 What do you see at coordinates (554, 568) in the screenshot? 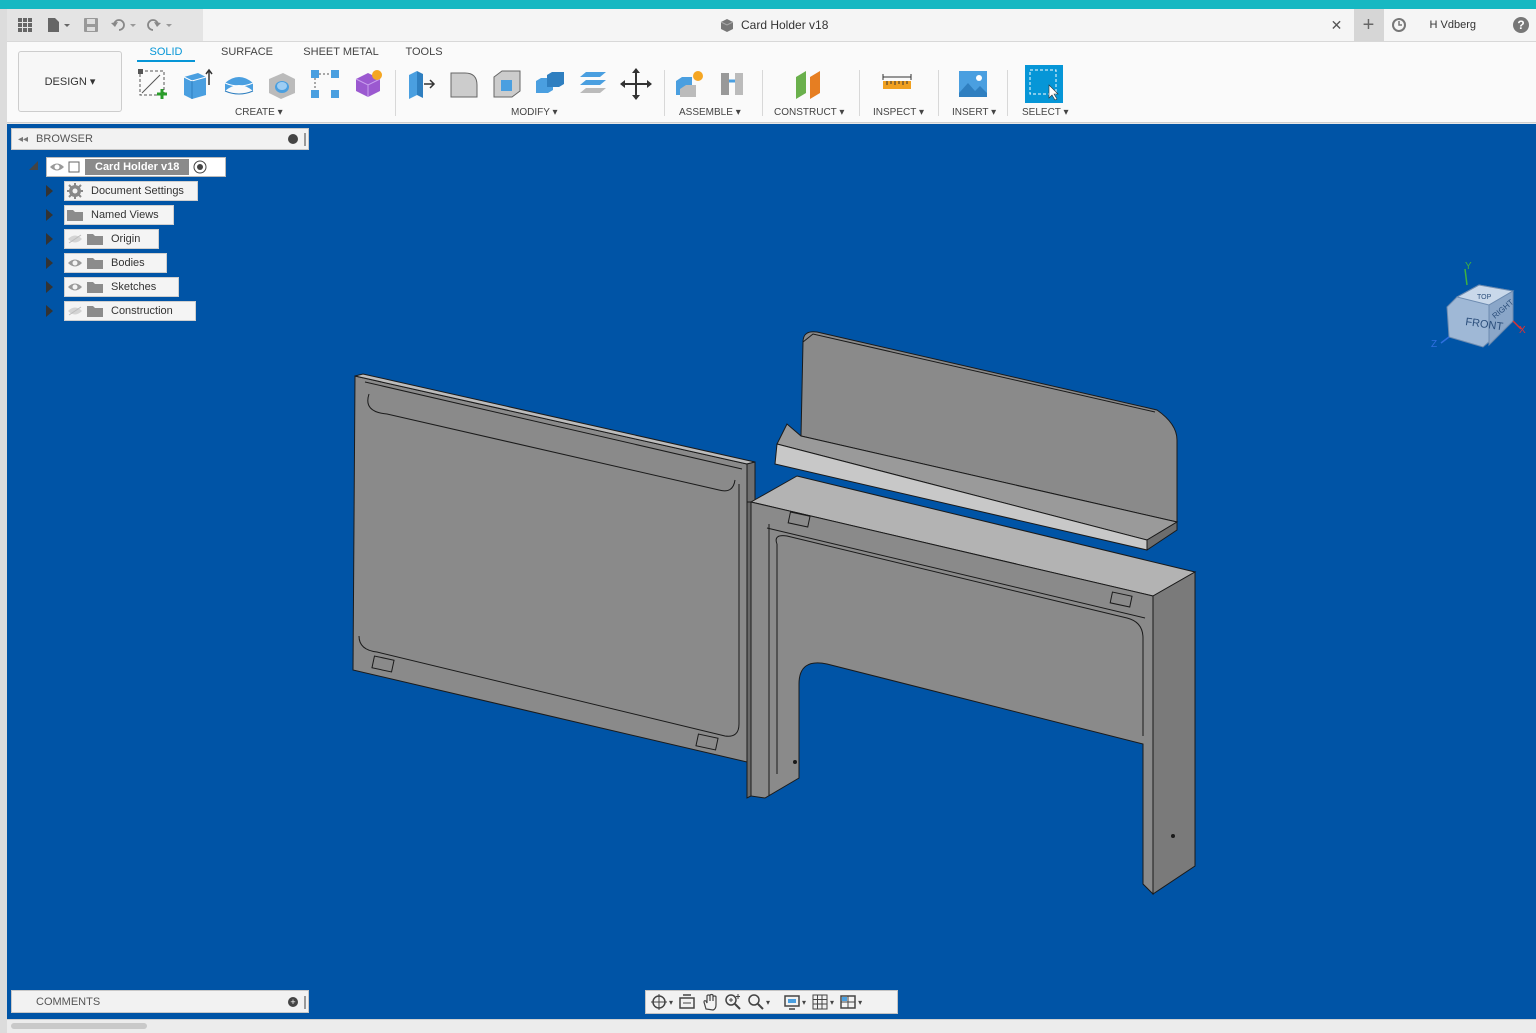
I see `body-left-plate` at bounding box center [554, 568].